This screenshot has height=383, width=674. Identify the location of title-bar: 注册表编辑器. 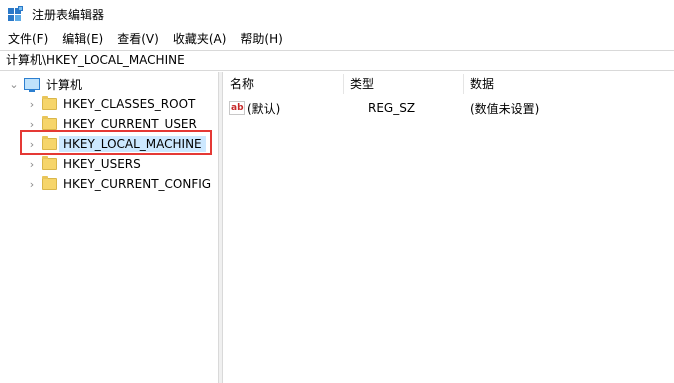
(337, 14).